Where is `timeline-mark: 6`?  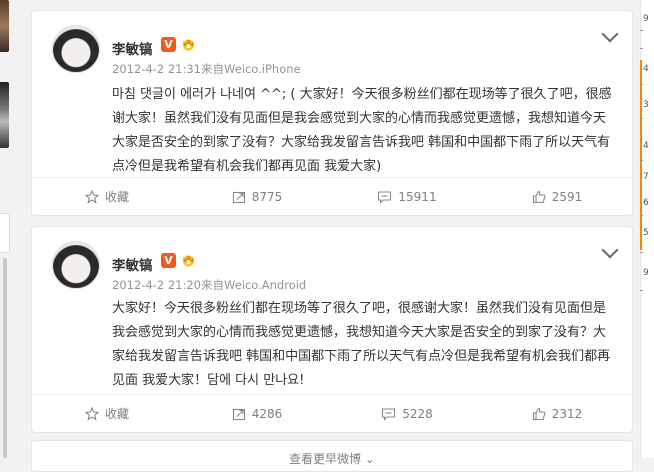 timeline-mark: 6 is located at coordinates (648, 203).